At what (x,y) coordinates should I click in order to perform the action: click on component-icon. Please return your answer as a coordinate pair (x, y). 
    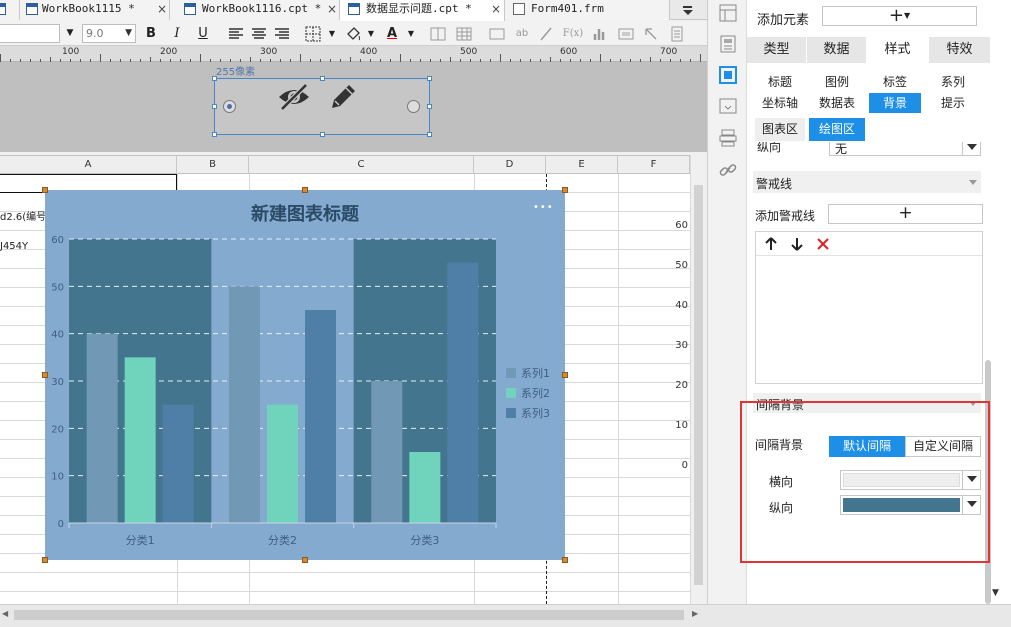
    Looking at the image, I should click on (728, 44).